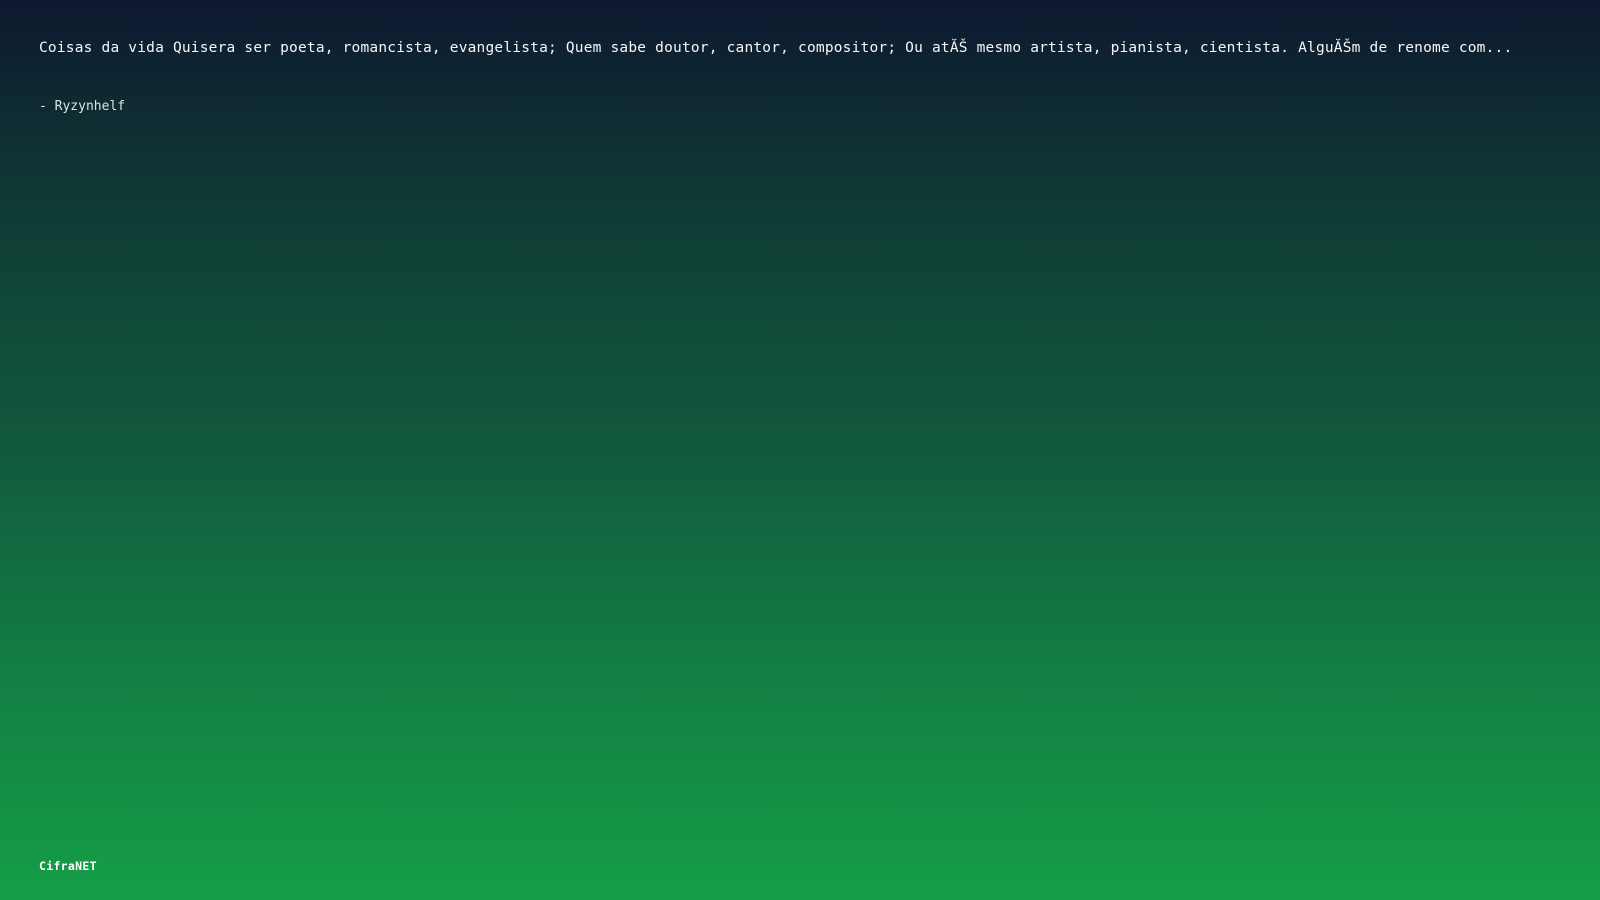 This screenshot has width=1600, height=900. I want to click on quote-author: - Ryzynhelf, so click(82, 106).